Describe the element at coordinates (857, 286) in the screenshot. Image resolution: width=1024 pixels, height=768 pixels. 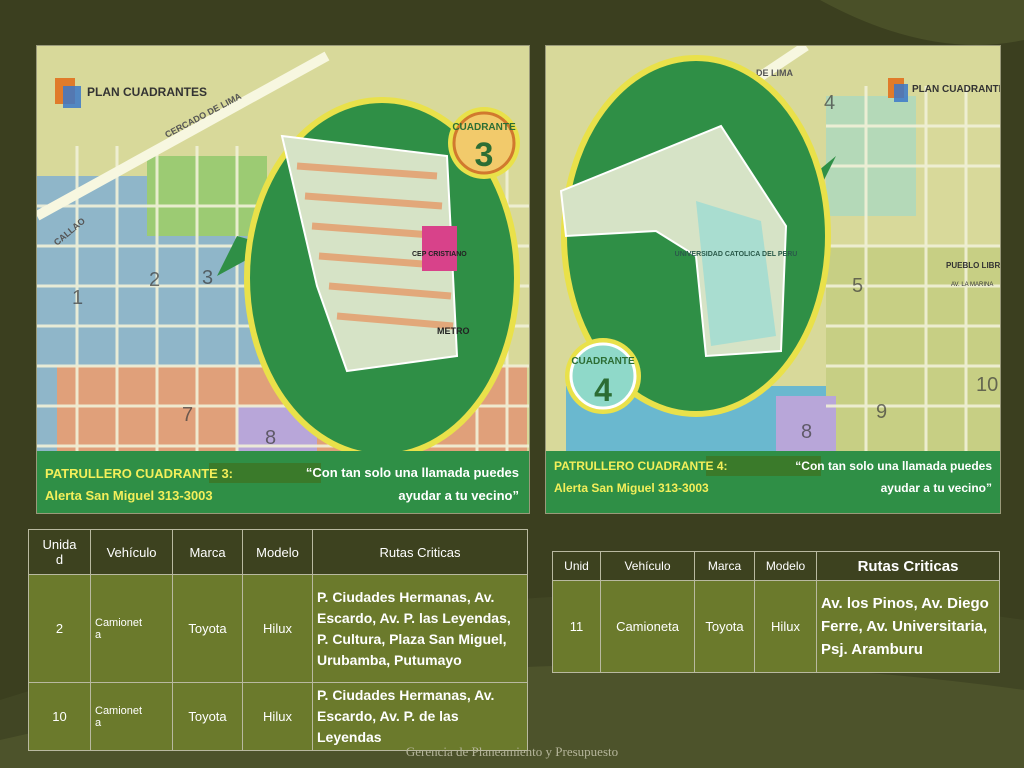
I see `sector-number: 5` at that location.